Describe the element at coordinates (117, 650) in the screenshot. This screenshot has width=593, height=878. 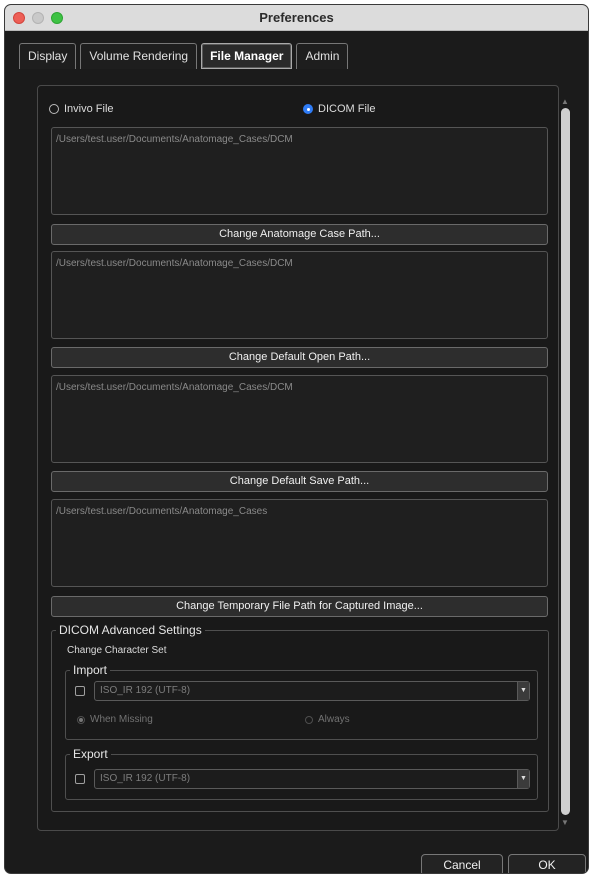
I see `change-character-set-label: Change Character Set` at that location.